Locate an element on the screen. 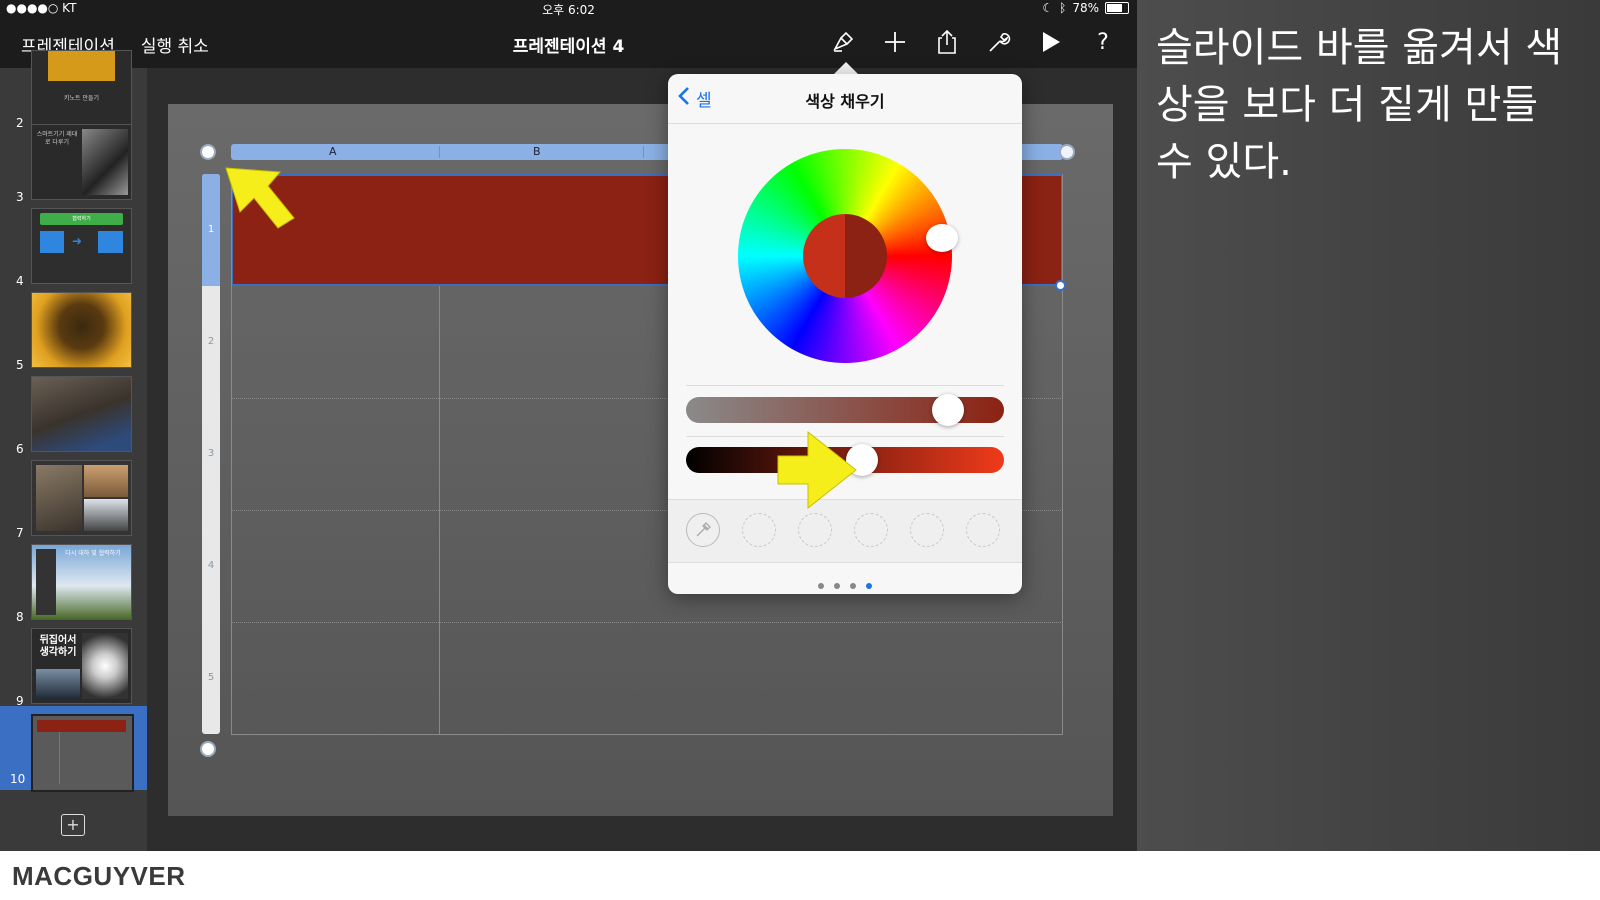  clock: 오후 6:02 is located at coordinates (568, 10).